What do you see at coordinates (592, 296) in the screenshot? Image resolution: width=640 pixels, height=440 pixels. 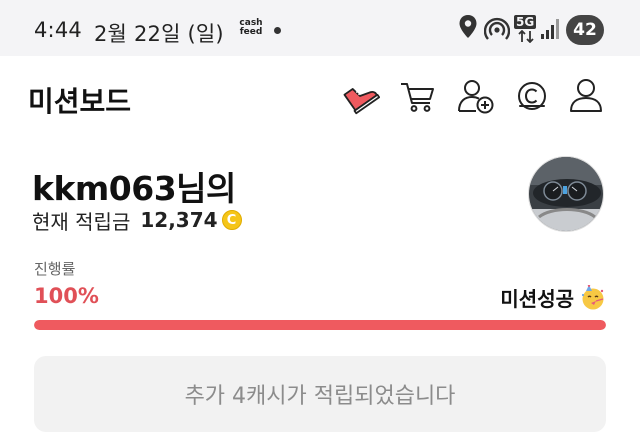 I see `party-face-icon` at bounding box center [592, 296].